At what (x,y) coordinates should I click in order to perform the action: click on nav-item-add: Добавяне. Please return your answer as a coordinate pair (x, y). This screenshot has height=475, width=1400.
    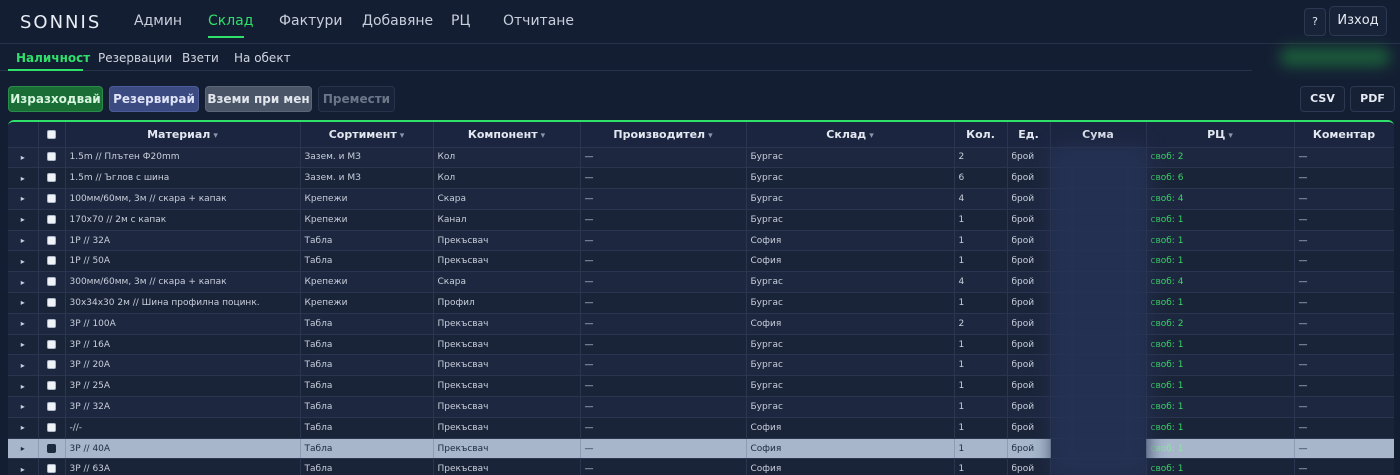
    Looking at the image, I should click on (397, 21).